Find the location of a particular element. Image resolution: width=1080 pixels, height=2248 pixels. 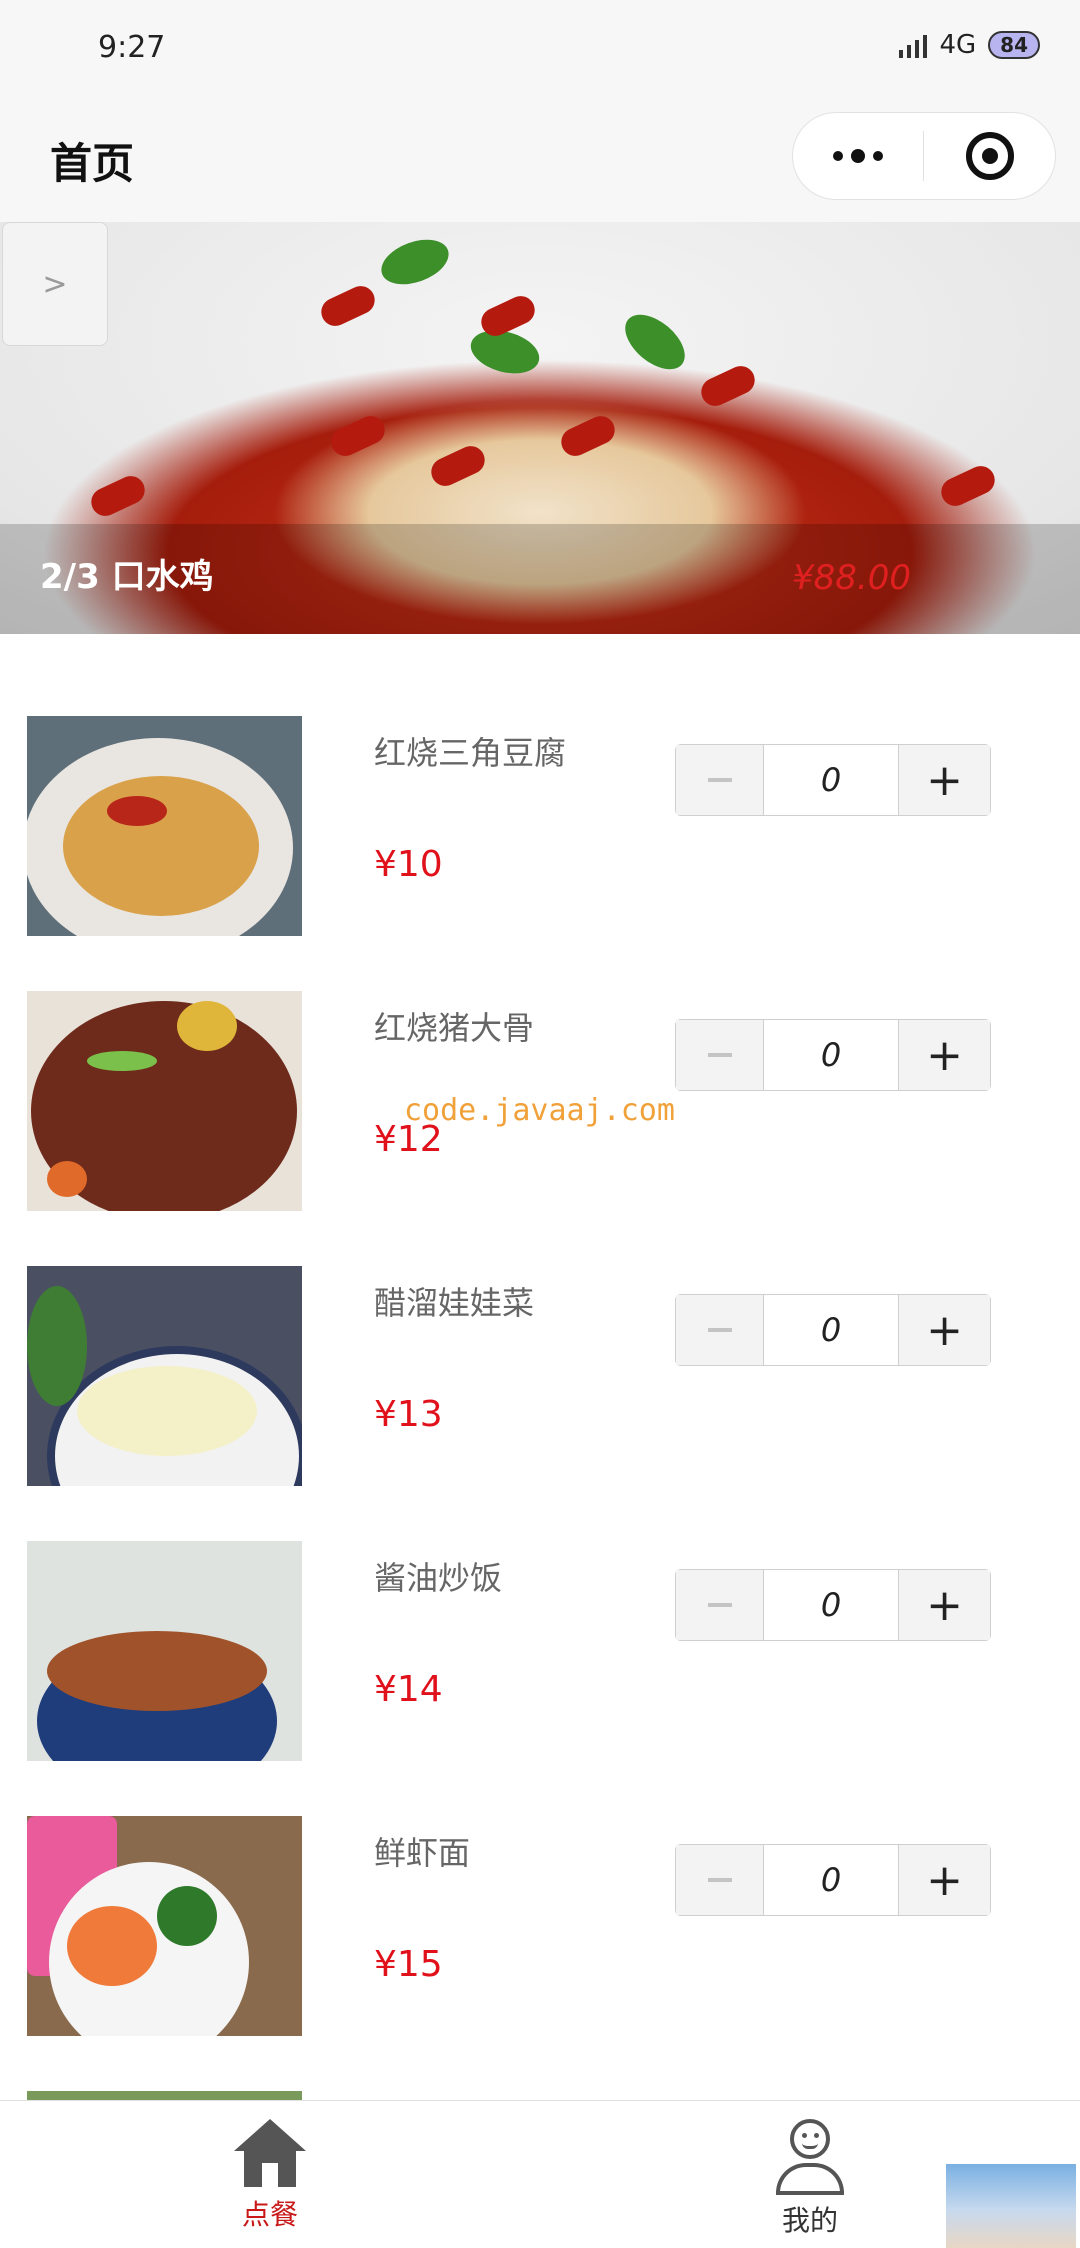

status-indicators: 4G 84 is located at coordinates (969, 45).